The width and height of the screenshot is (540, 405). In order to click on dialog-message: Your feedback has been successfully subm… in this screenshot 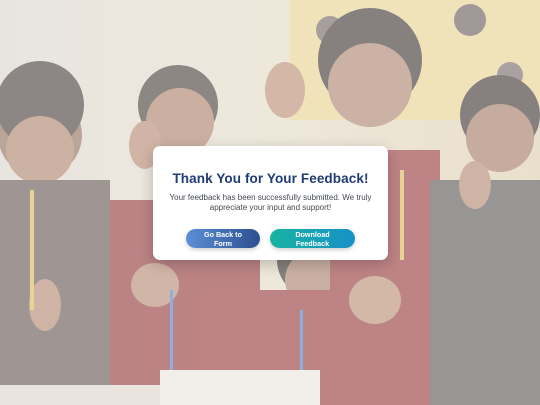, I will do `click(270, 202)`.